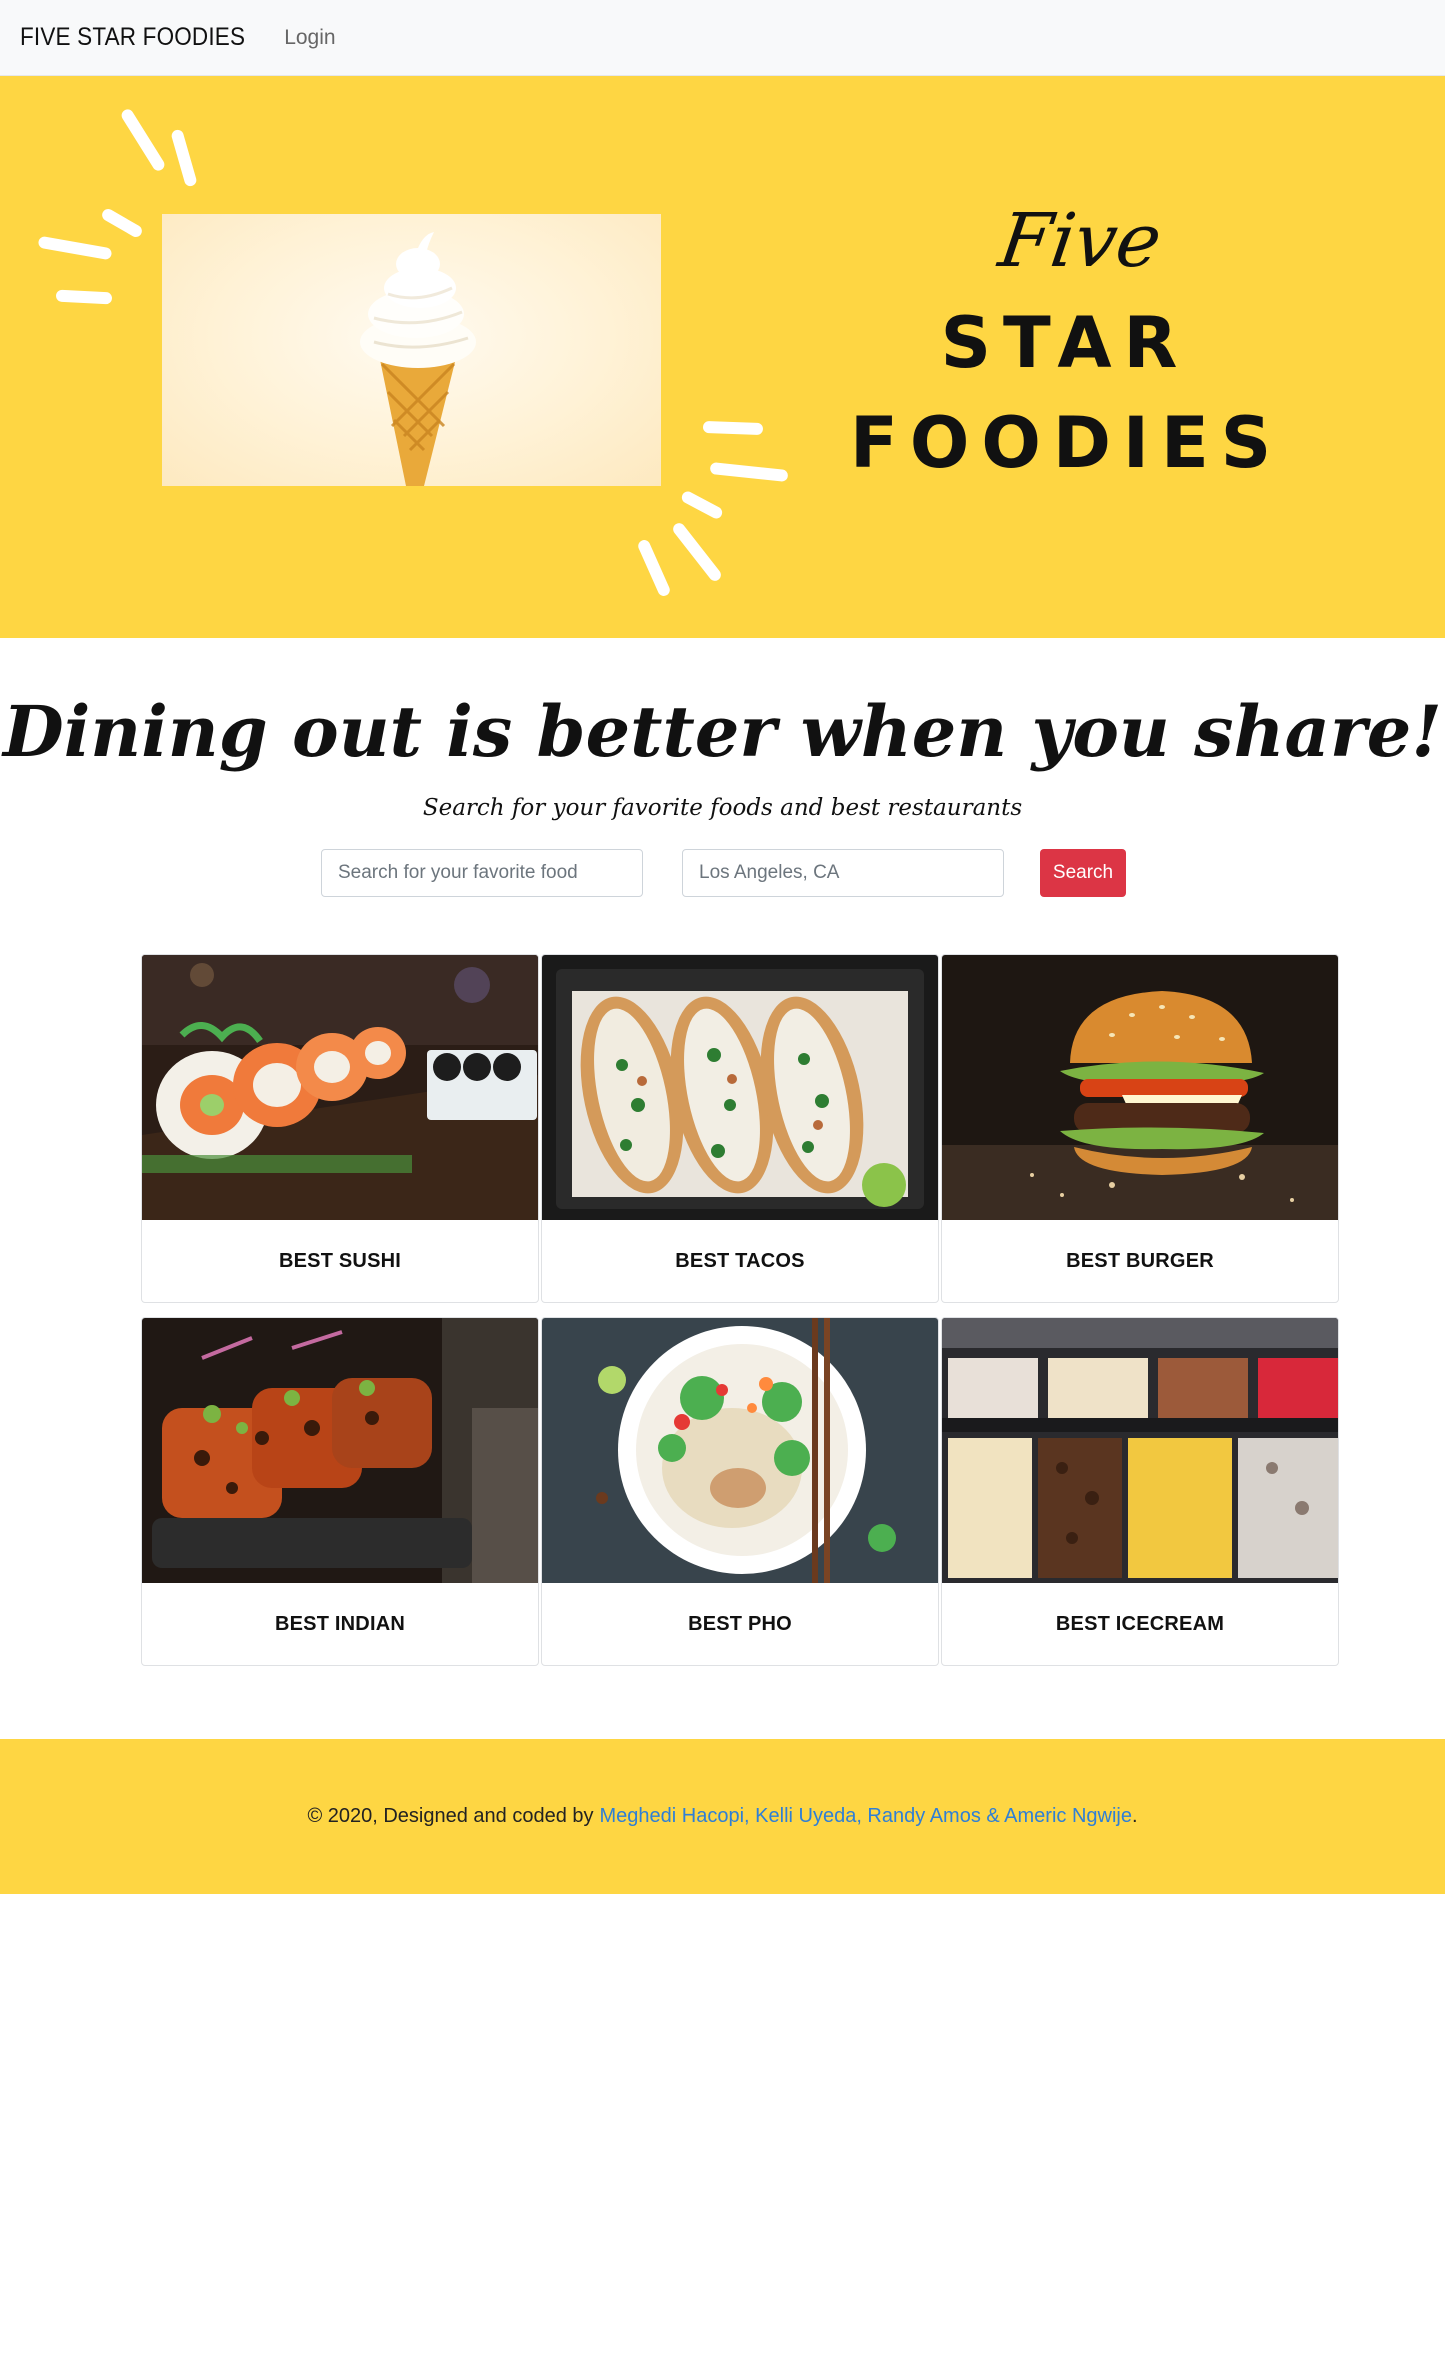 The image size is (1445, 2364). What do you see at coordinates (1067, 443) in the screenshot?
I see `logo-foodies: FOODIES` at bounding box center [1067, 443].